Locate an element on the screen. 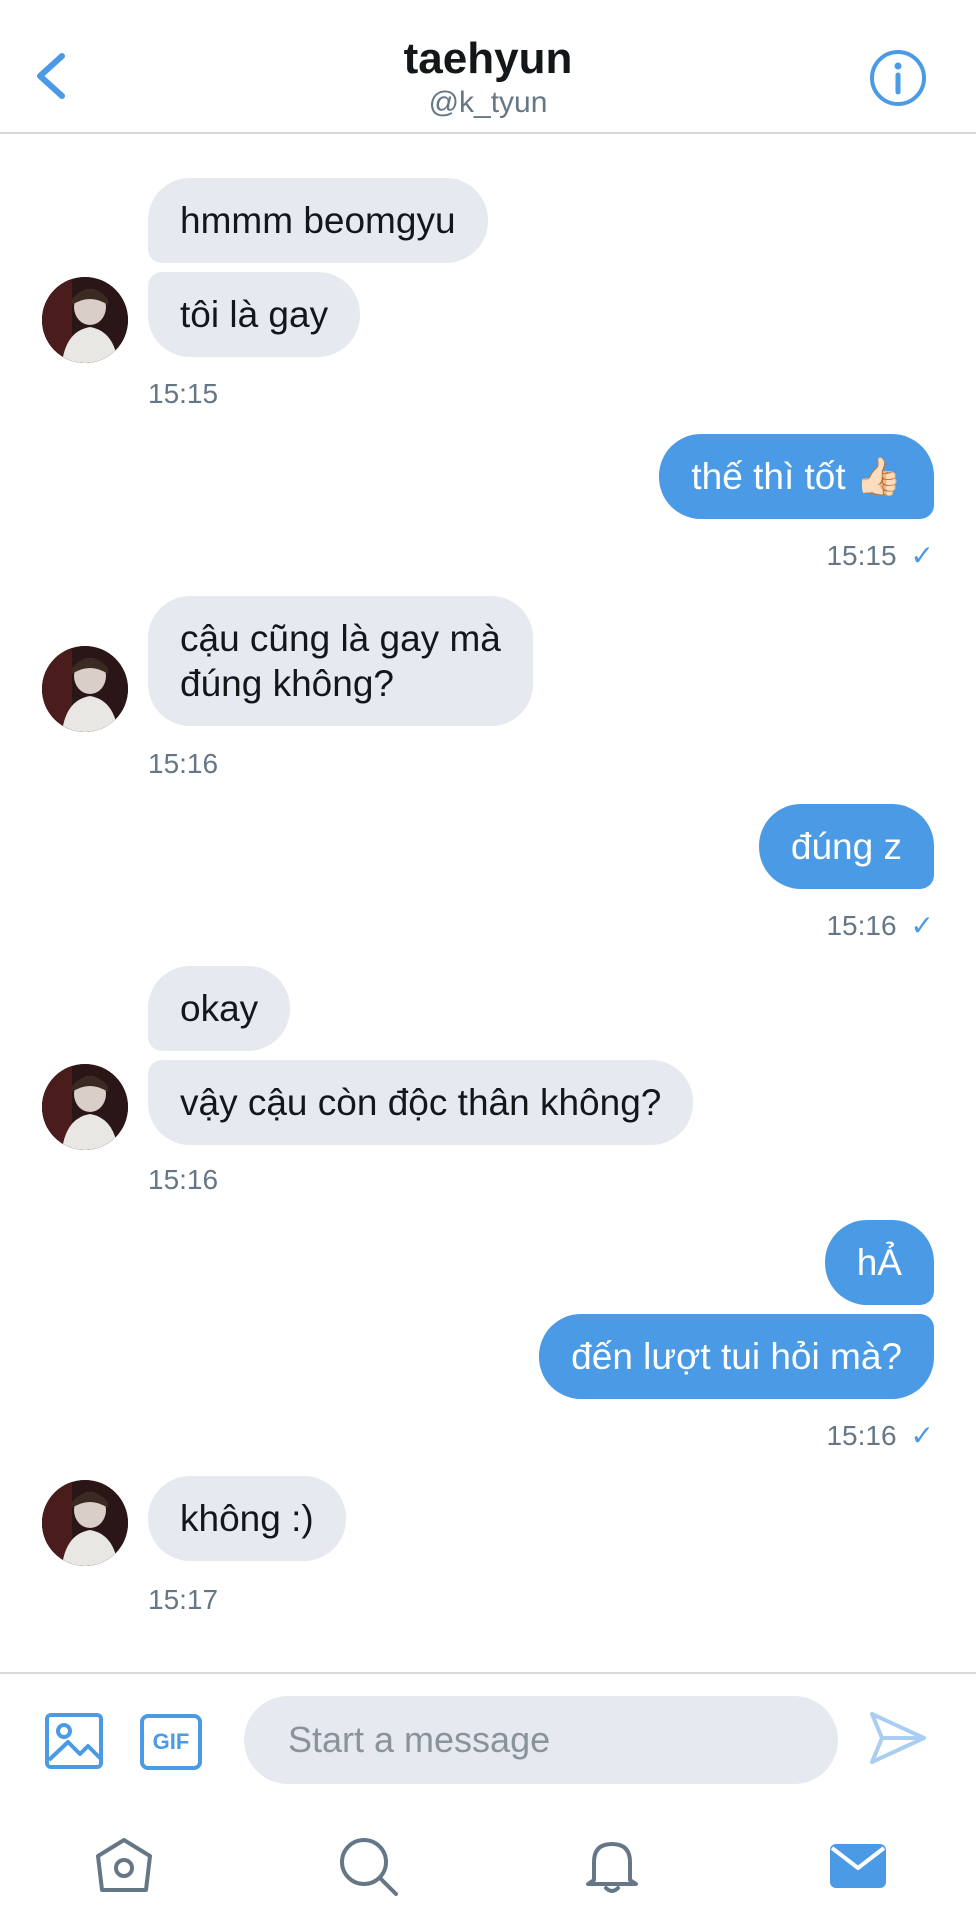 Image resolution: width=976 pixels, height=1920 pixels. message-timestamp: 15:15 is located at coordinates (183, 393).